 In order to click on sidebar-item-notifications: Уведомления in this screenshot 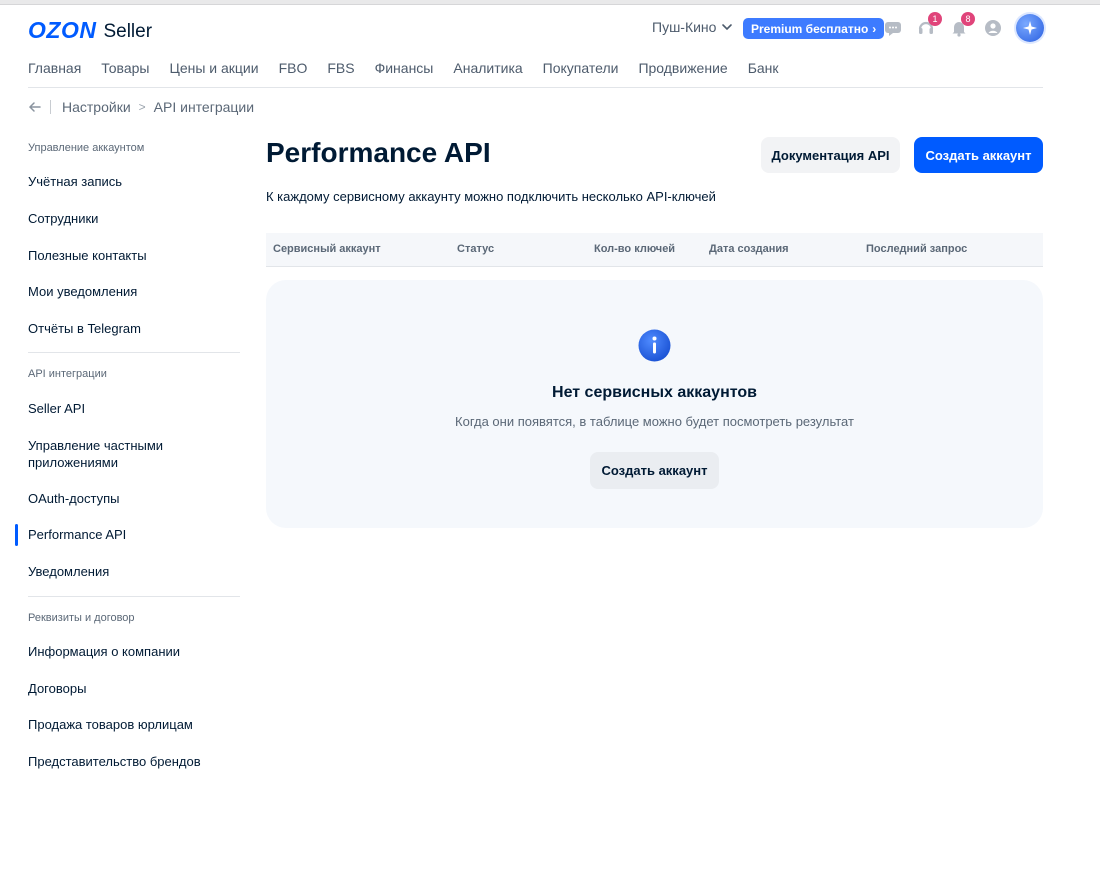, I will do `click(54, 571)`.